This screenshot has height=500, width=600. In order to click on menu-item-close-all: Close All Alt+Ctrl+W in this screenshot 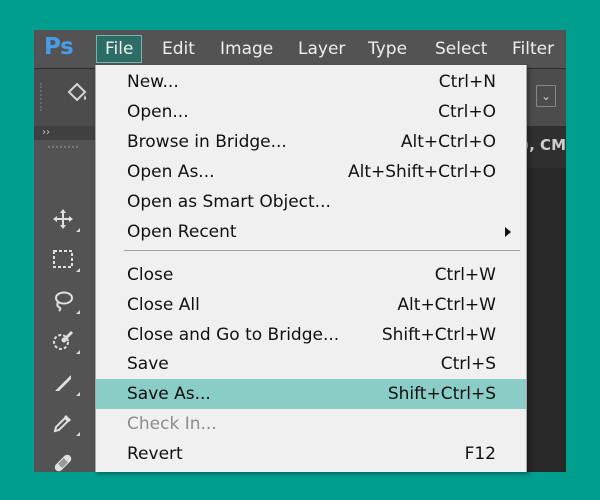, I will do `click(311, 305)`.